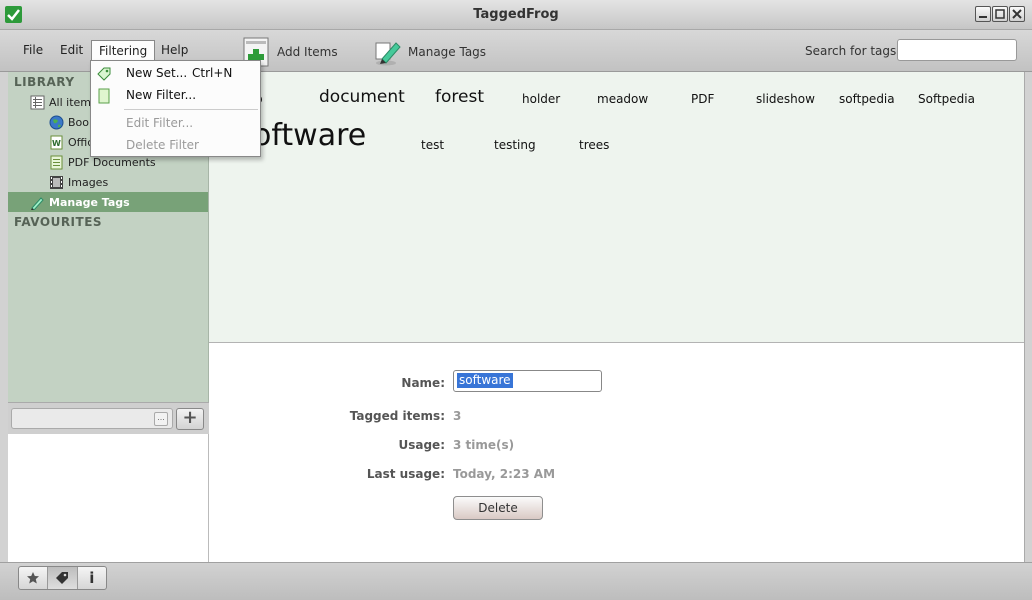 Image resolution: width=1032 pixels, height=600 pixels. I want to click on menu-edit: Edit, so click(71, 50).